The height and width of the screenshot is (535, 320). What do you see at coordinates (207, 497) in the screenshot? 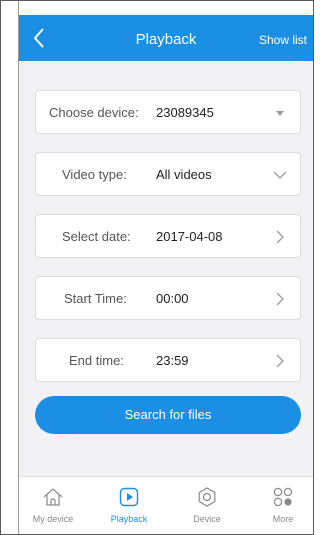
I see `settings-icon` at bounding box center [207, 497].